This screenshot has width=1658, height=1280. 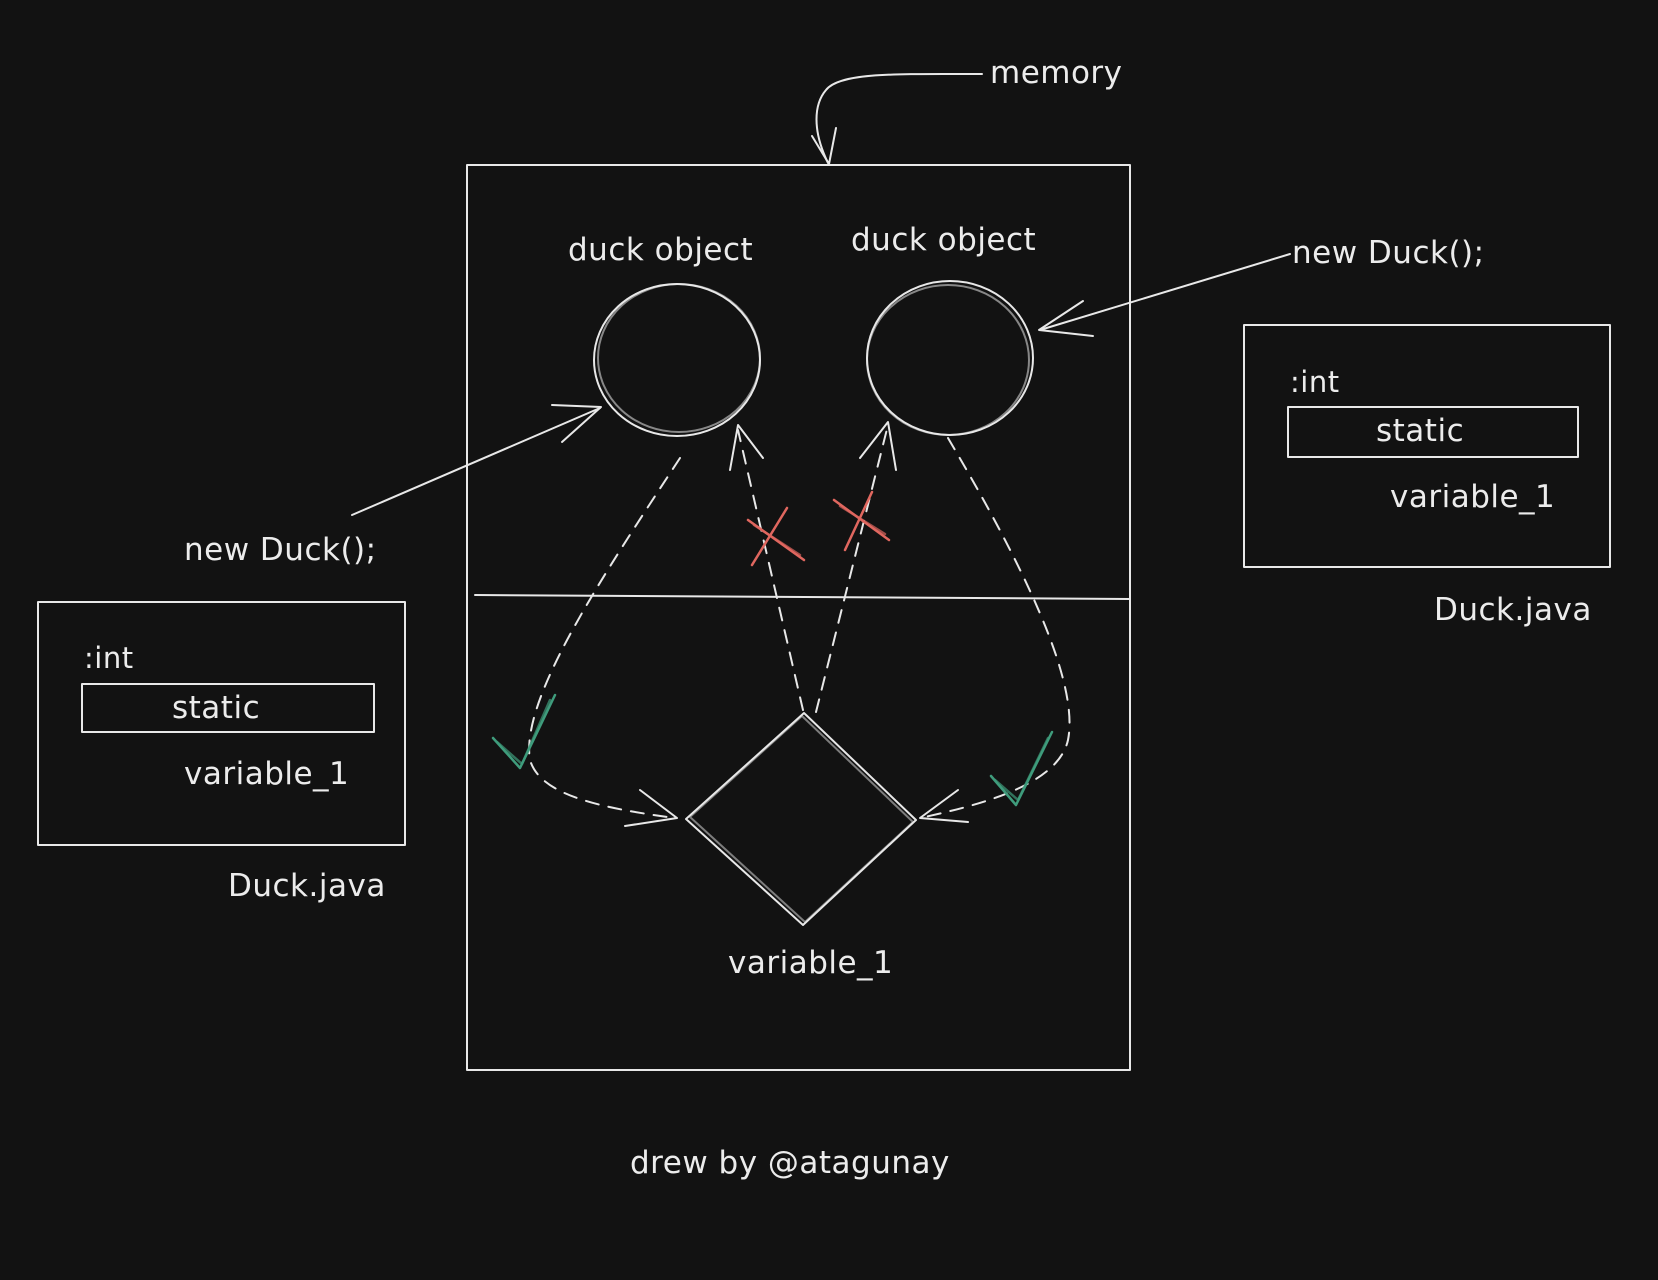 I want to click on valid-check-right-icon, so click(x=1021, y=768).